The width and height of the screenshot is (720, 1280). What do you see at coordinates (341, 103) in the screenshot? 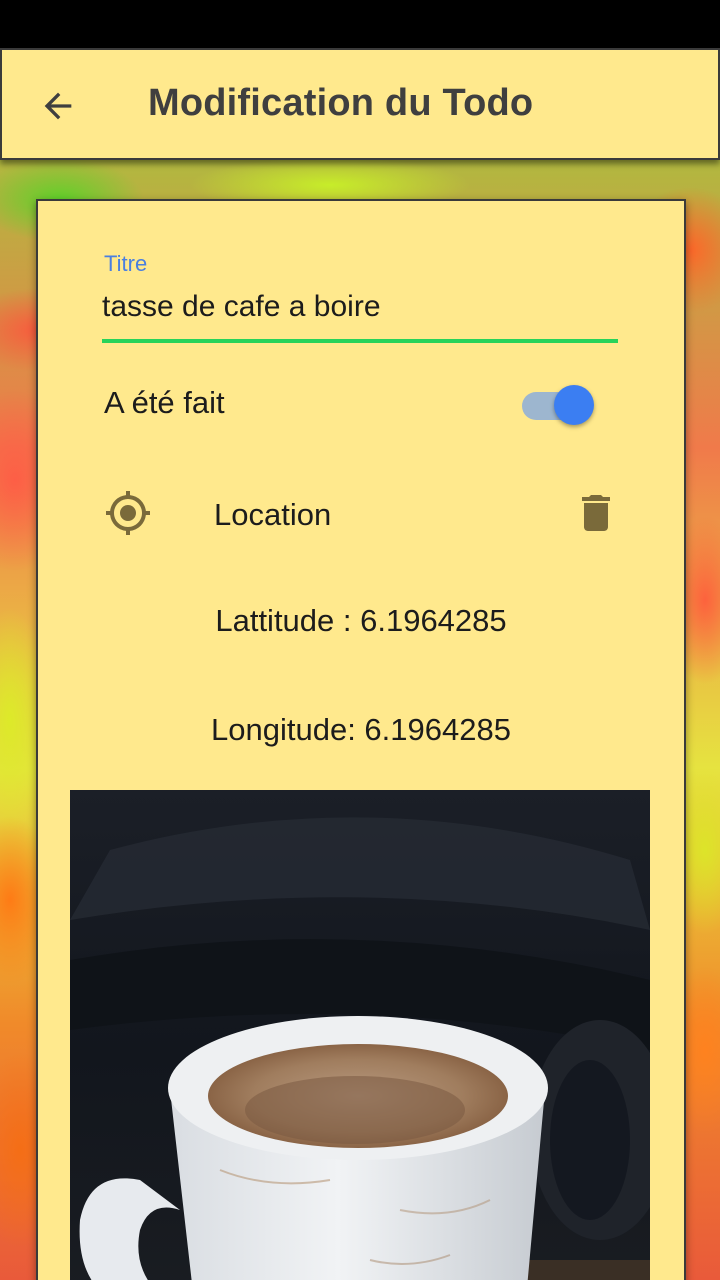
I see `page-title: Modification du Todo` at bounding box center [341, 103].